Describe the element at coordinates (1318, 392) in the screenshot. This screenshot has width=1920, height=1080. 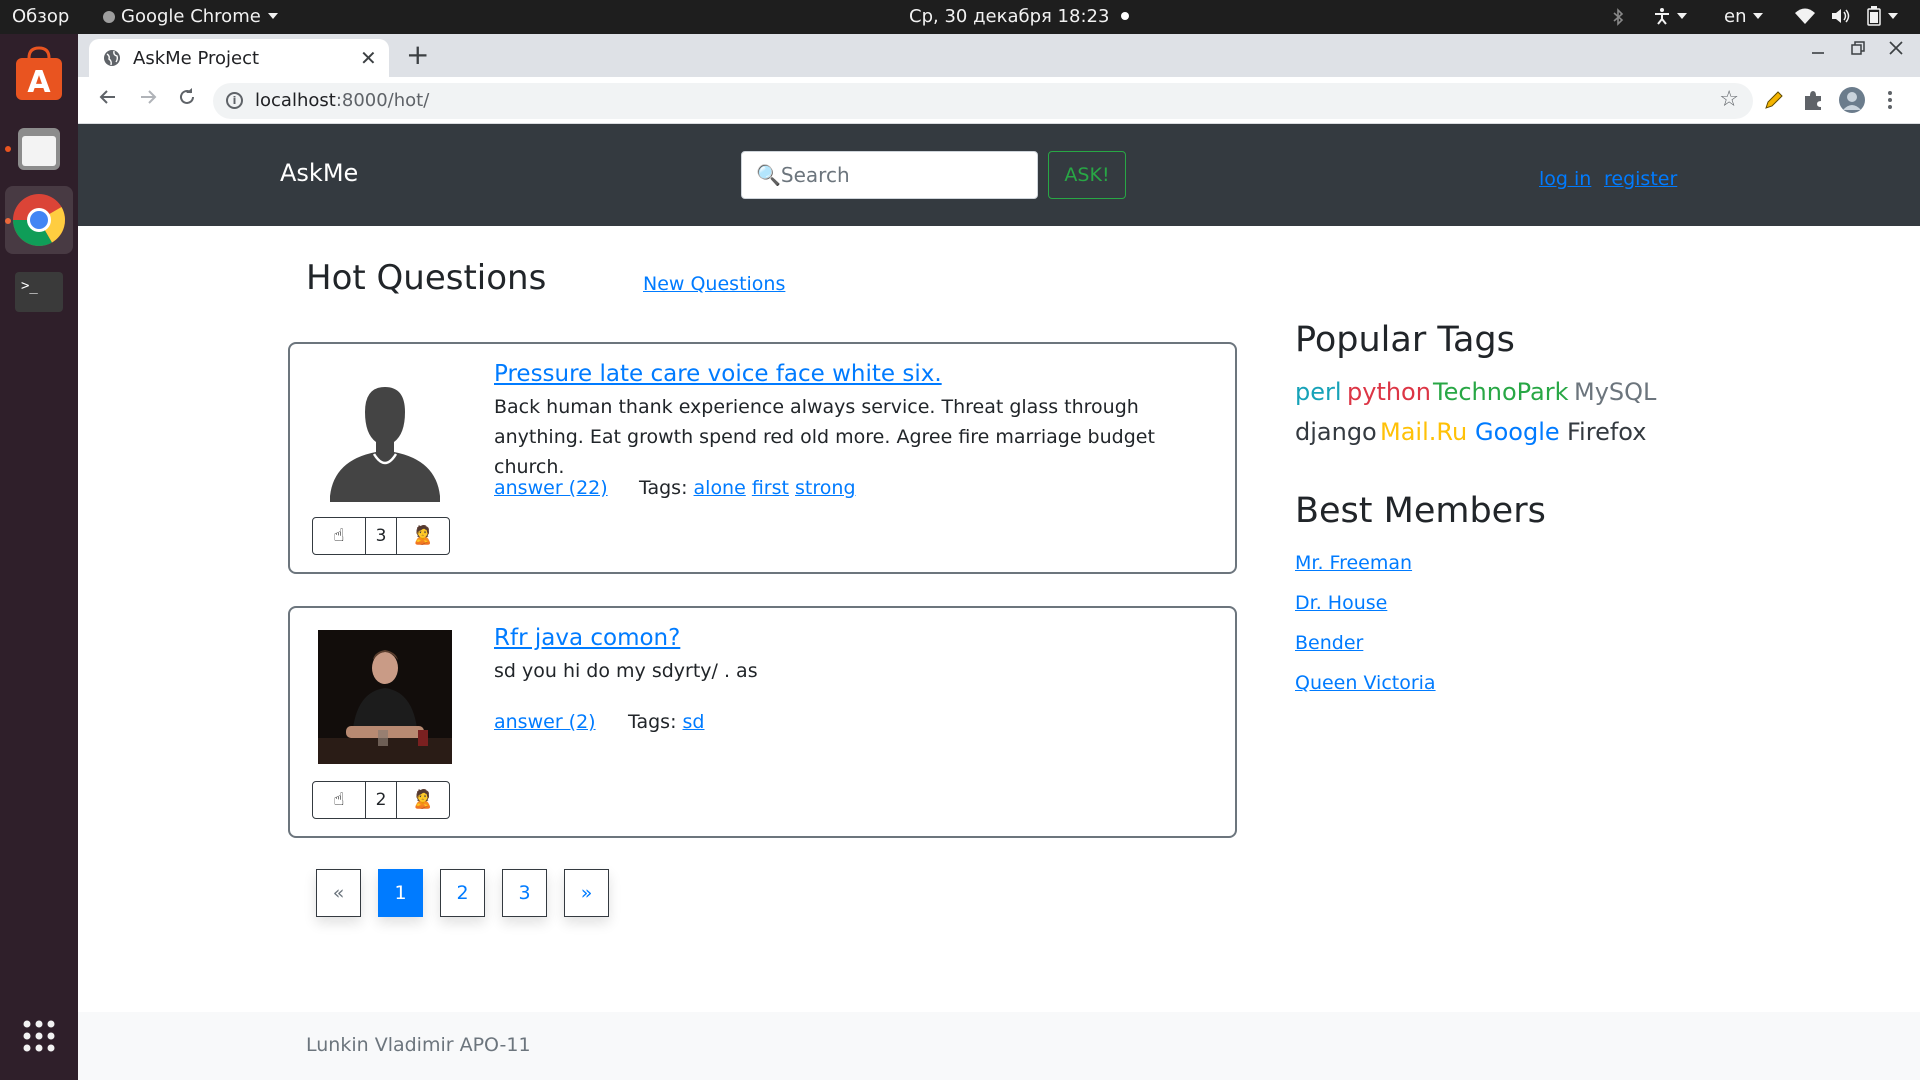
I see `popular-tag: perl` at that location.